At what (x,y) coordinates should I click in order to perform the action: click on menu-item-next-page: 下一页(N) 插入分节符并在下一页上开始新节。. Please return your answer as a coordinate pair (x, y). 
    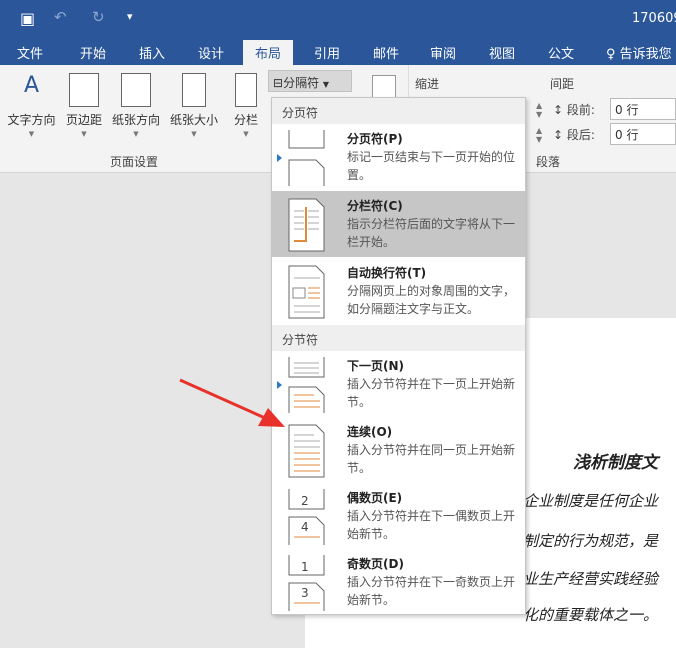
    Looking at the image, I should click on (398, 384).